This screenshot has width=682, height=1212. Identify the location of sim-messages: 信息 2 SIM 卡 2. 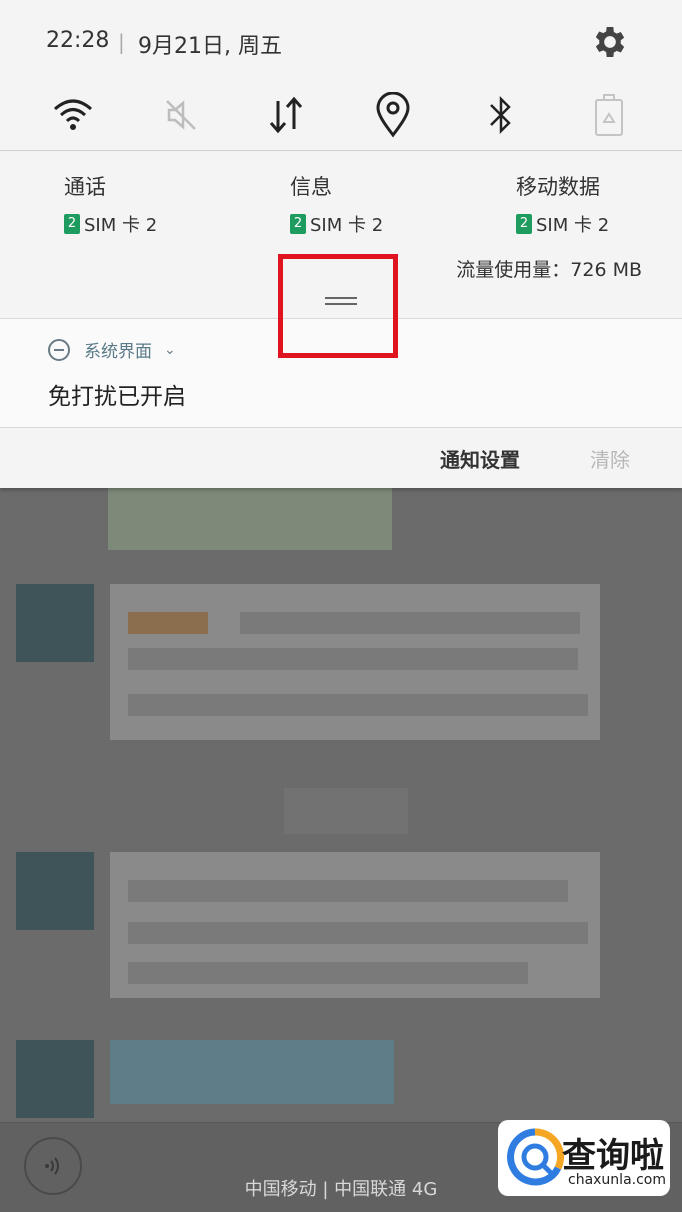
(336, 204).